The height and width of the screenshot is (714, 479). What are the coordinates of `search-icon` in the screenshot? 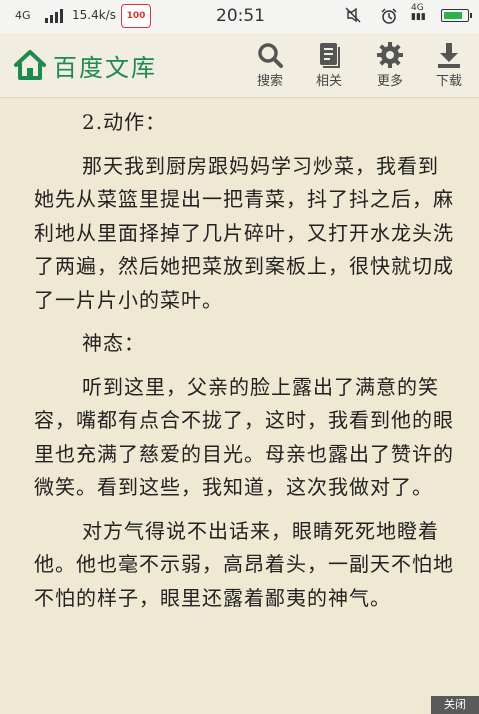 It's located at (270, 55).